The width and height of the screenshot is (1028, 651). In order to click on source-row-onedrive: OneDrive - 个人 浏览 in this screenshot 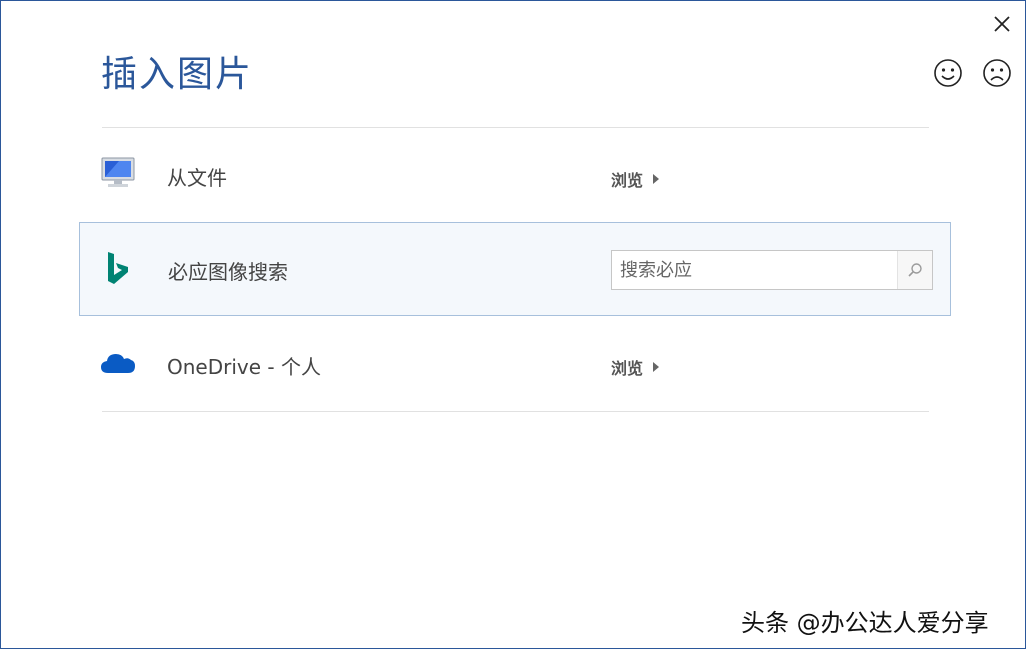, I will do `click(515, 364)`.